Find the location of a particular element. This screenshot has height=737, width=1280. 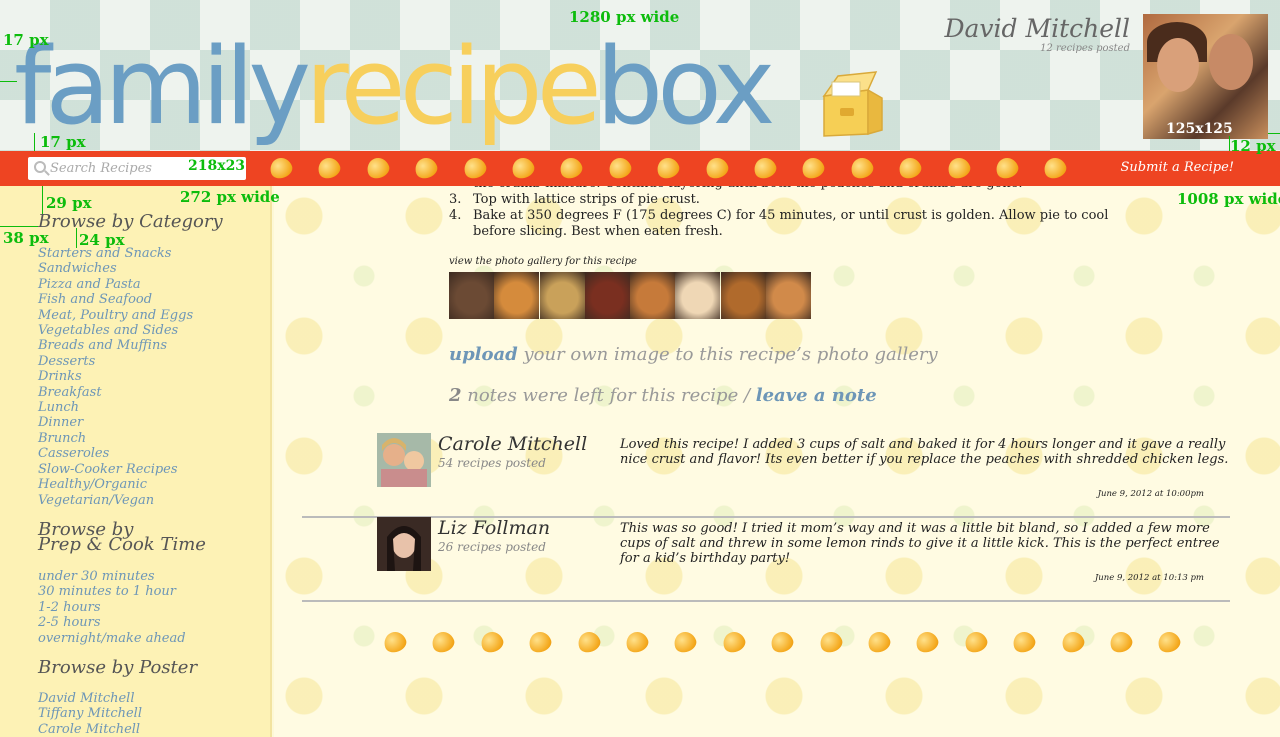

user-name: David Mitchell is located at coordinates (1037, 28).